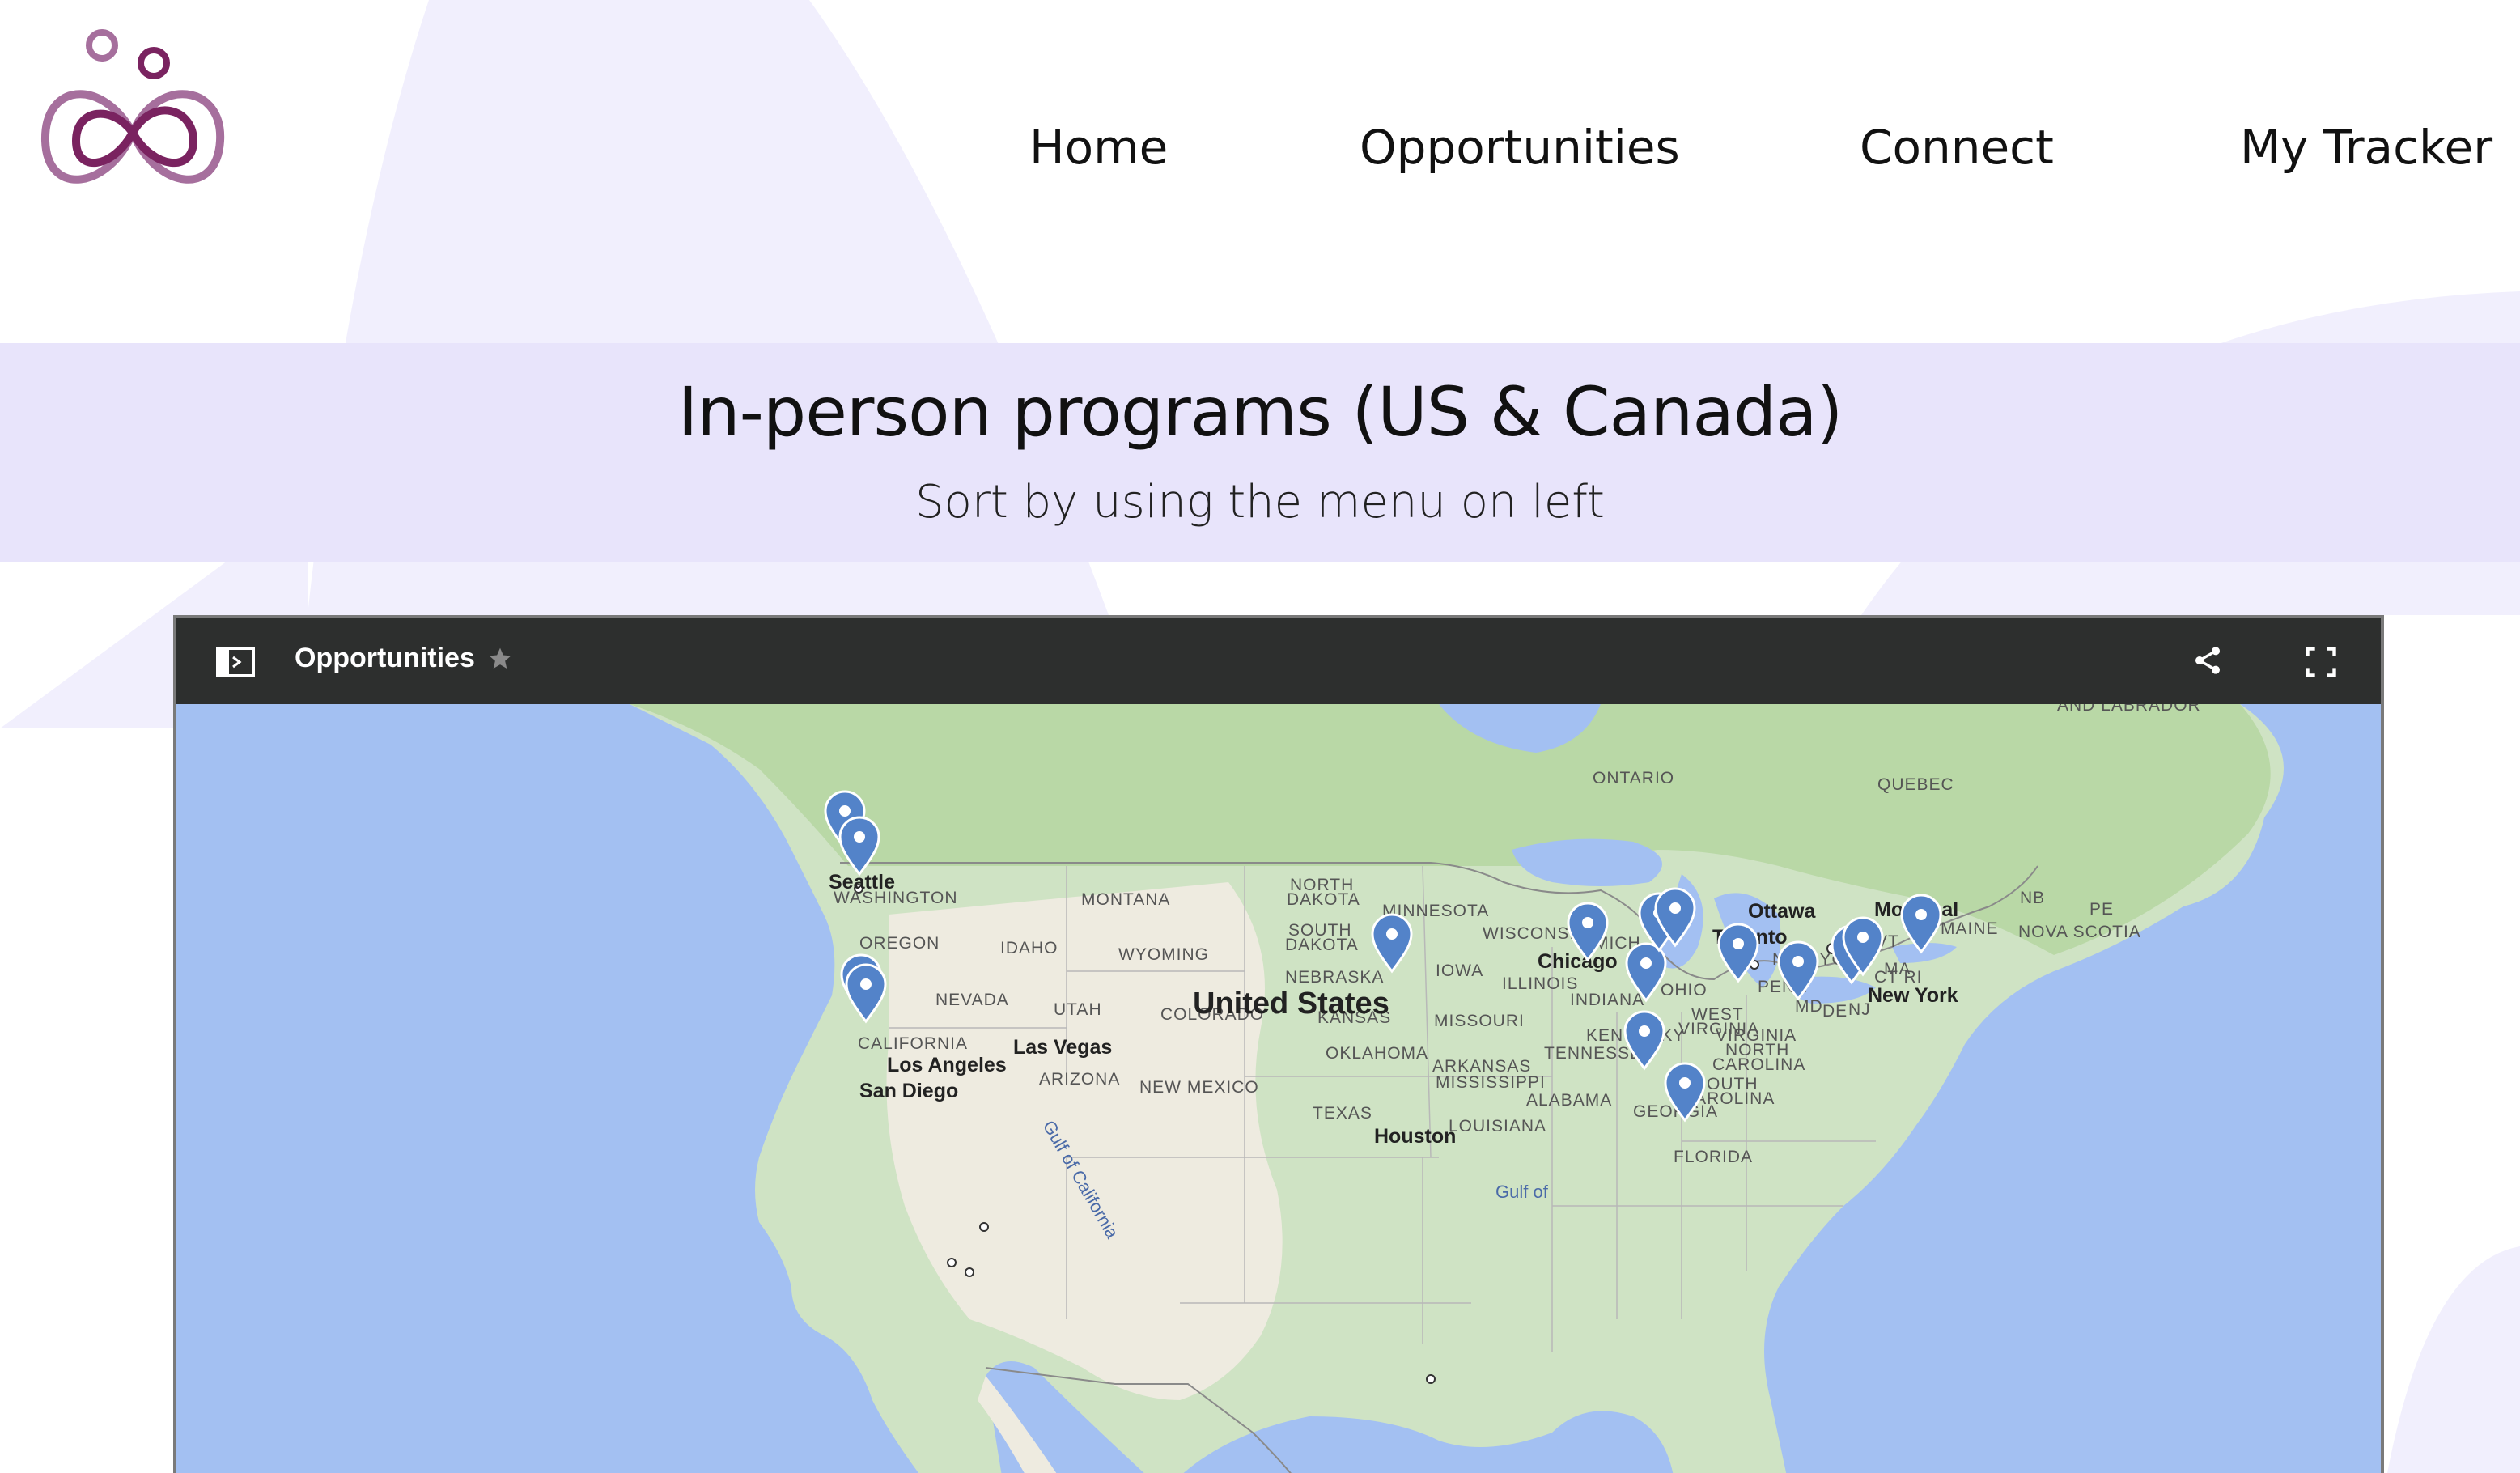 The width and height of the screenshot is (2520, 1473). Describe the element at coordinates (1491, 1082) in the screenshot. I see `map-label: MISSISSIPPI` at that location.